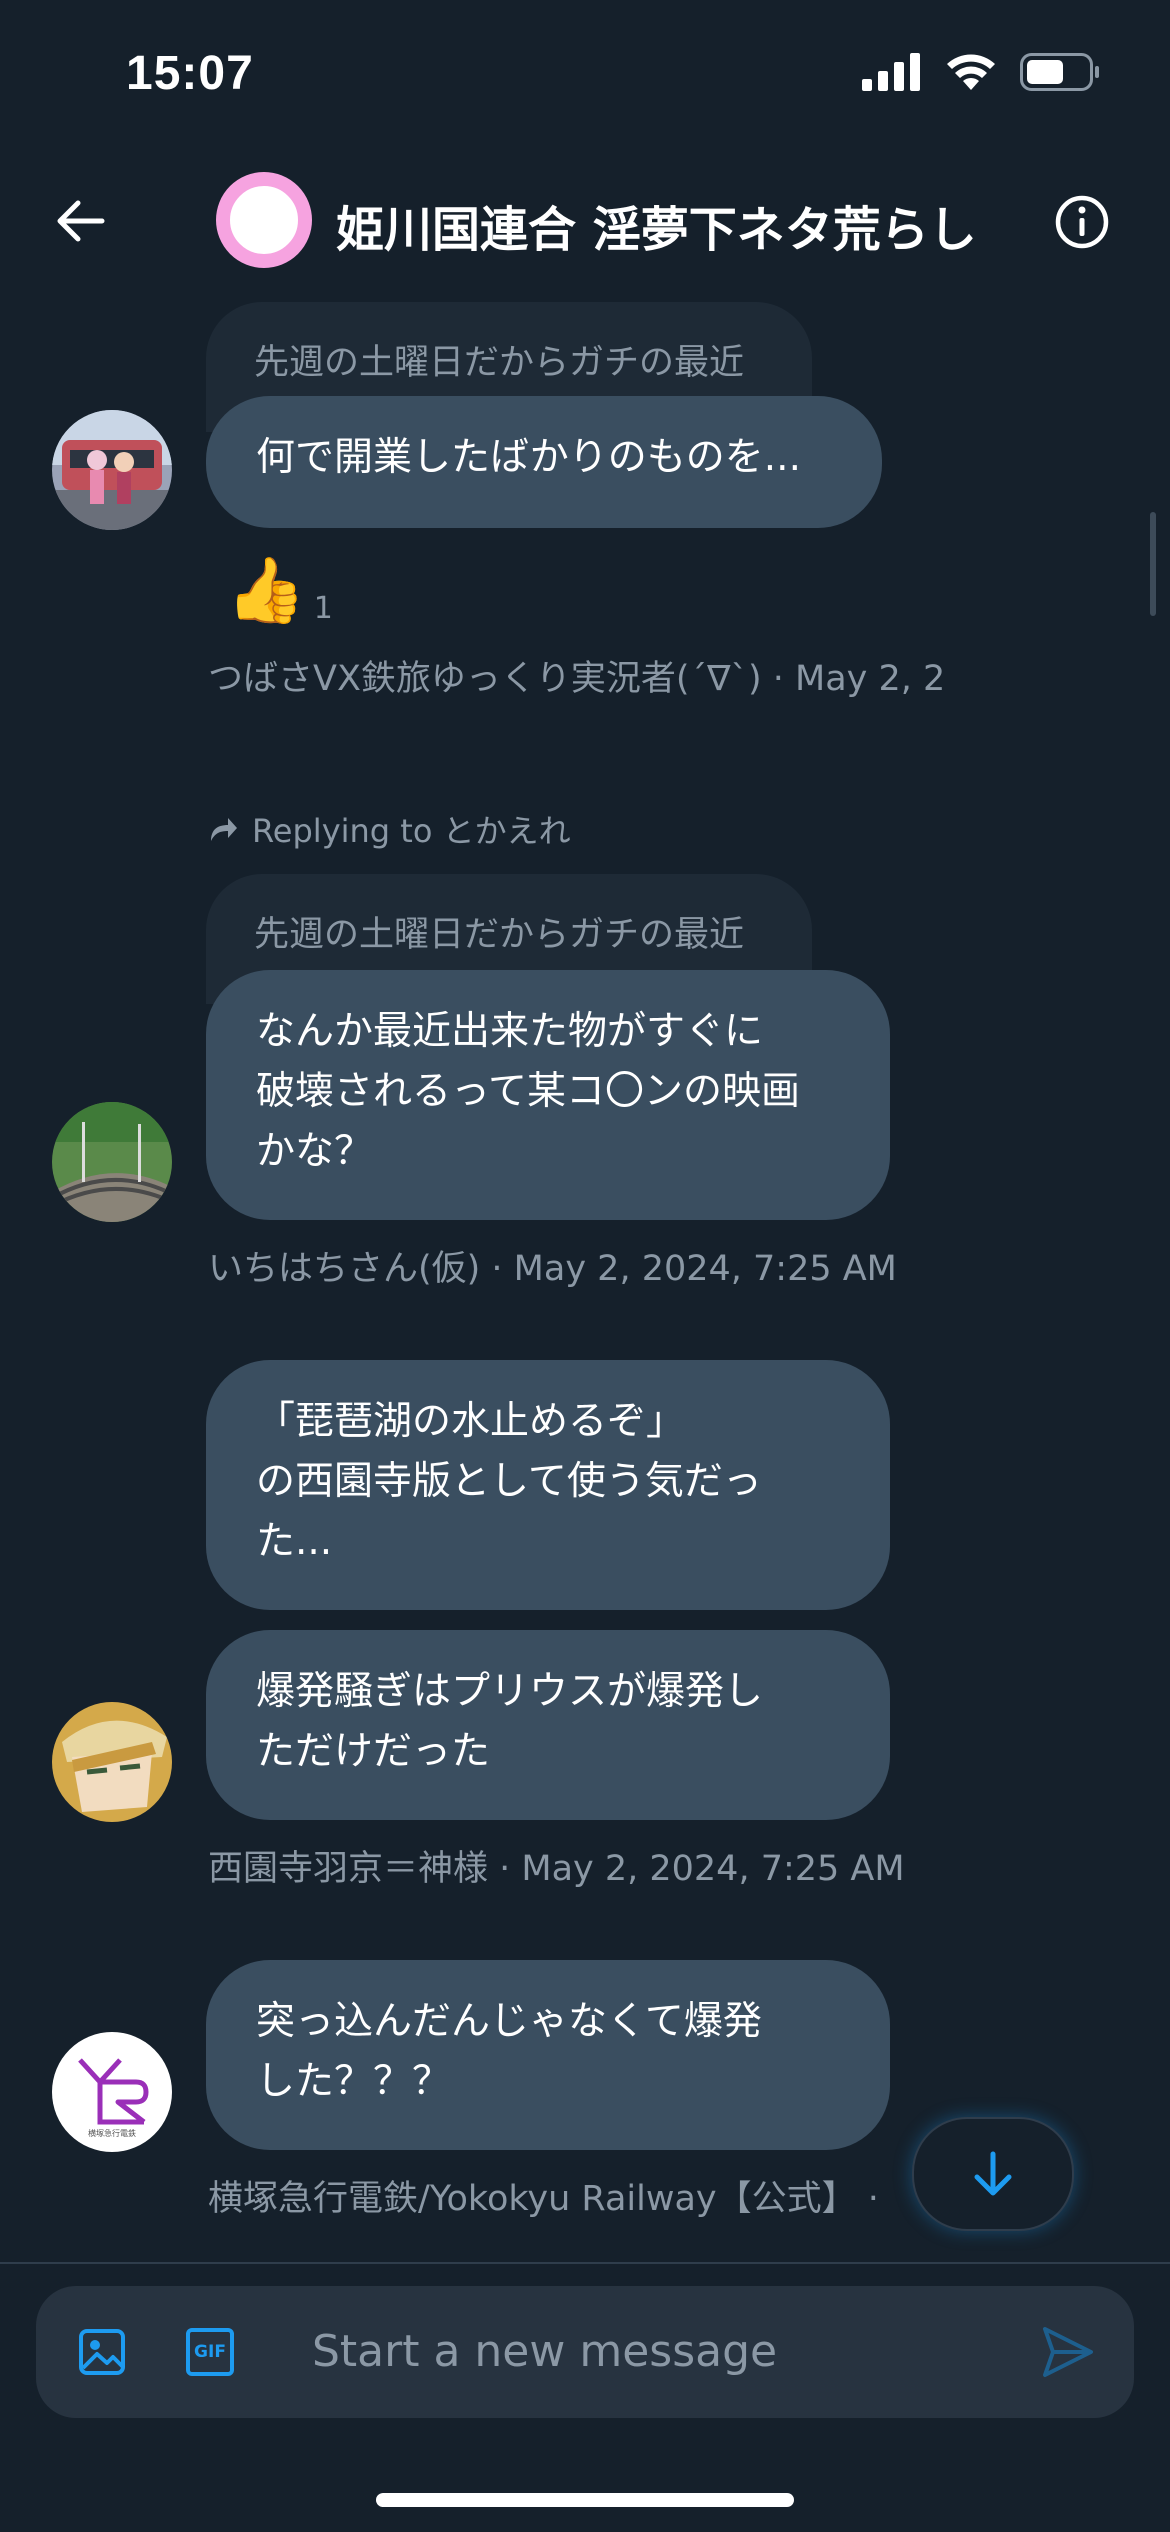 This screenshot has width=1170, height=2532. Describe the element at coordinates (548, 1725) in the screenshot. I see `message-bubble: 爆発騒ぎはプリウスが爆発し ただけだった` at that location.